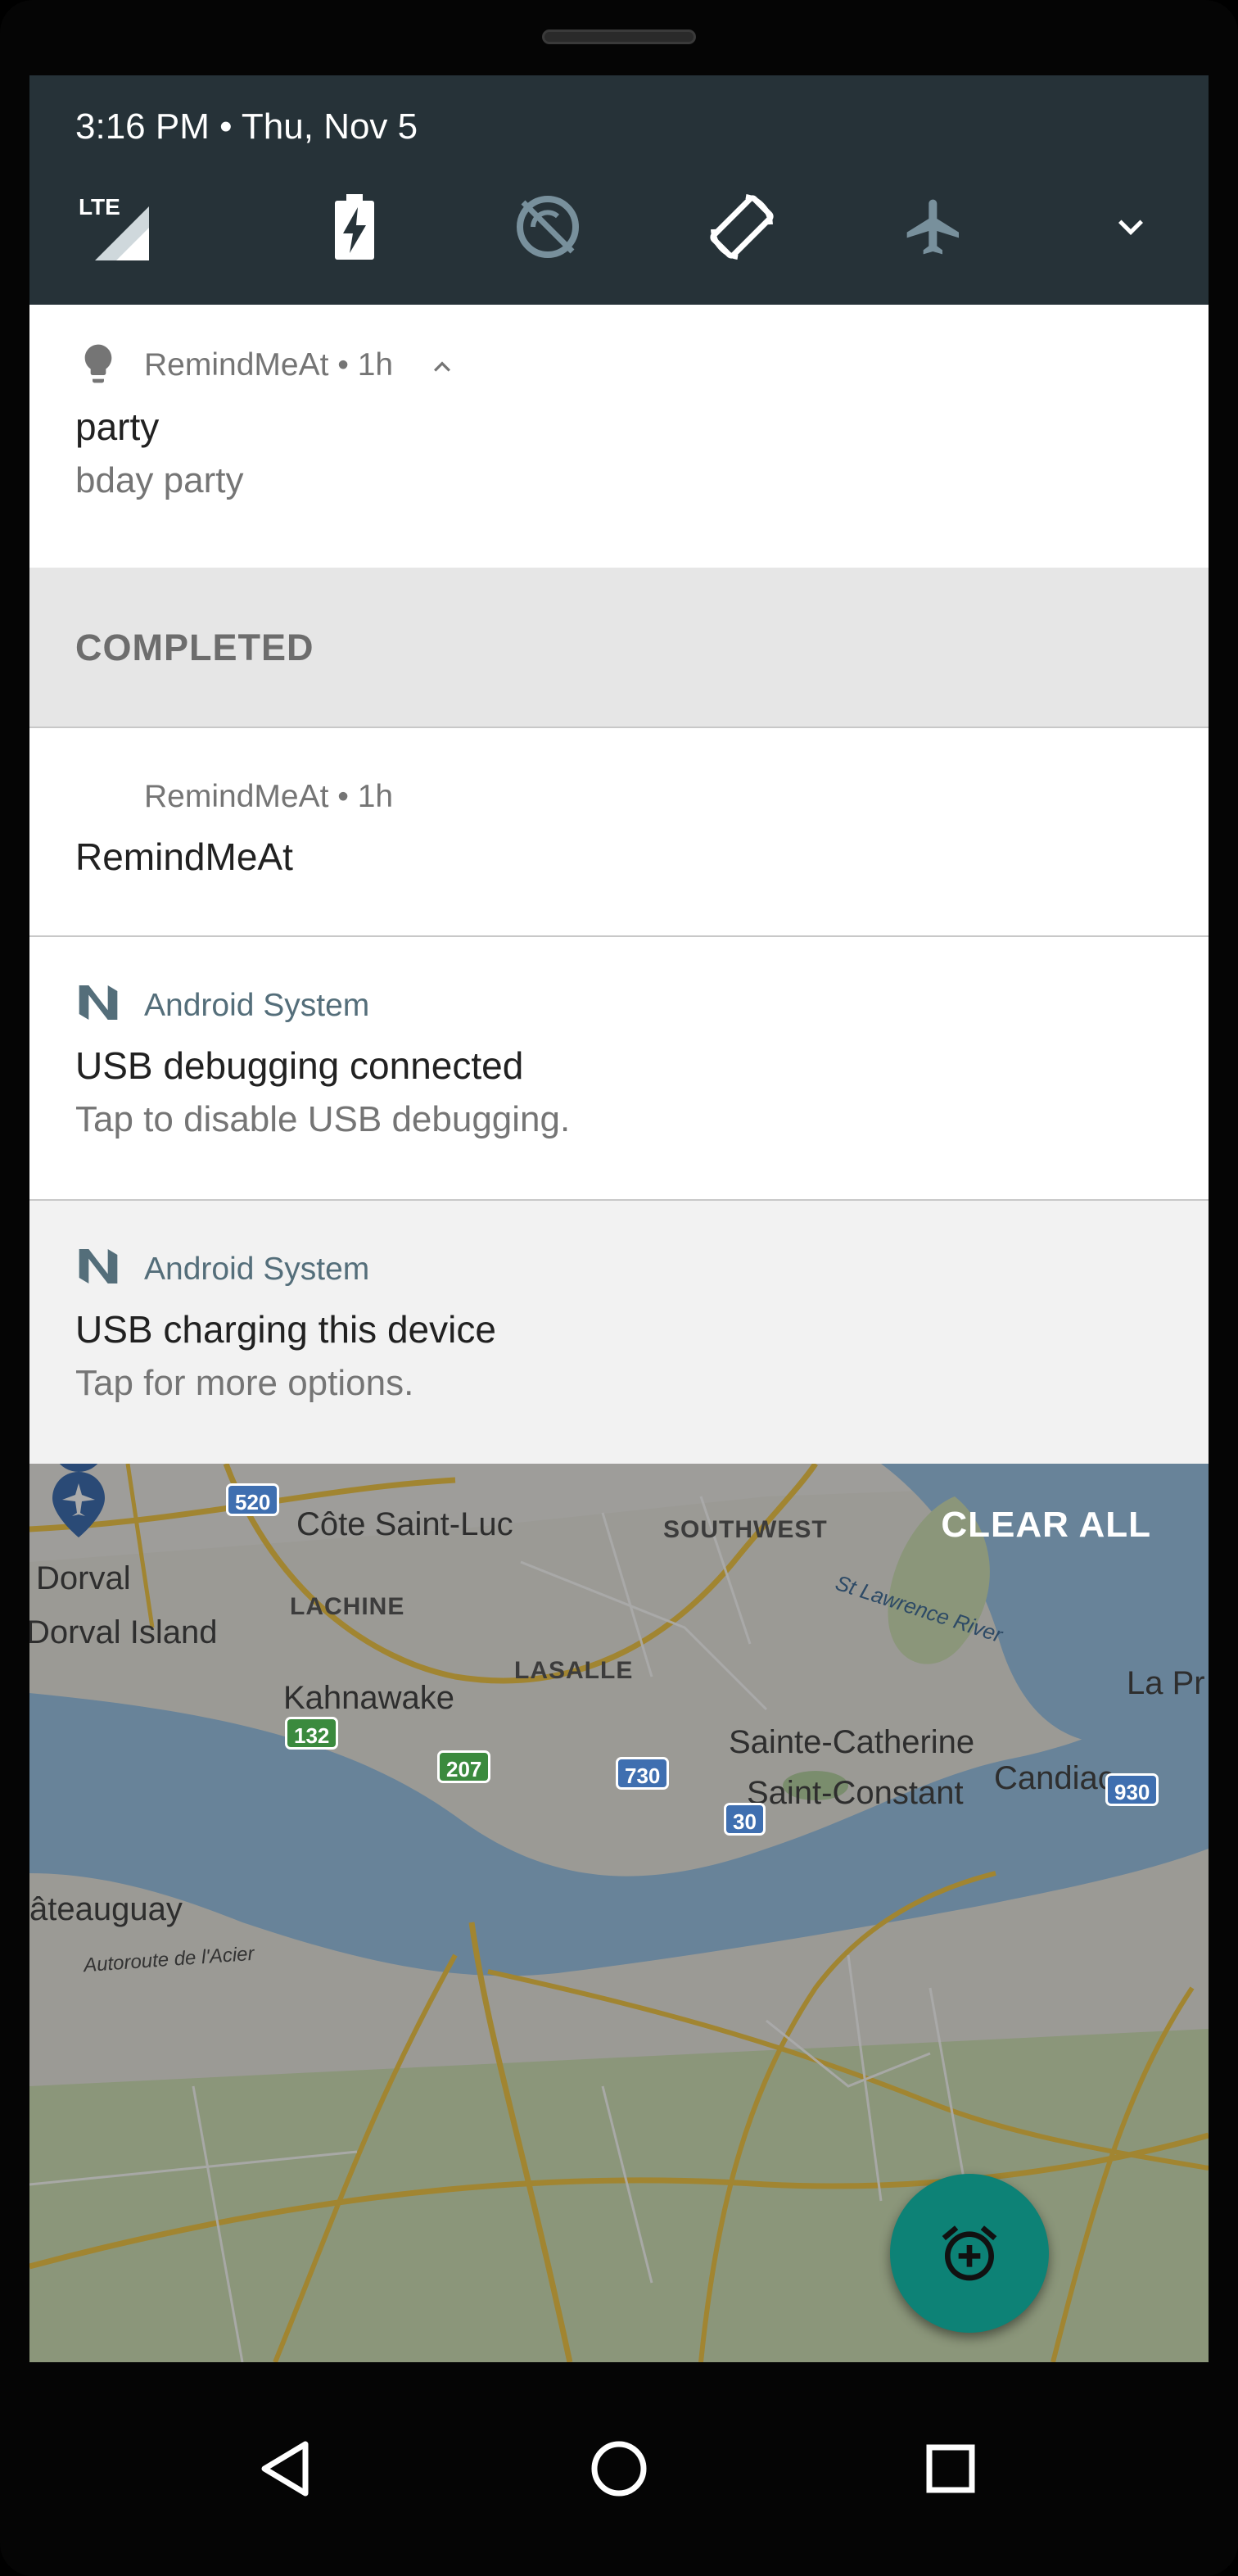 The image size is (1238, 2576). What do you see at coordinates (405, 1524) in the screenshot?
I see `map-label: Côte Saint-Luc` at bounding box center [405, 1524].